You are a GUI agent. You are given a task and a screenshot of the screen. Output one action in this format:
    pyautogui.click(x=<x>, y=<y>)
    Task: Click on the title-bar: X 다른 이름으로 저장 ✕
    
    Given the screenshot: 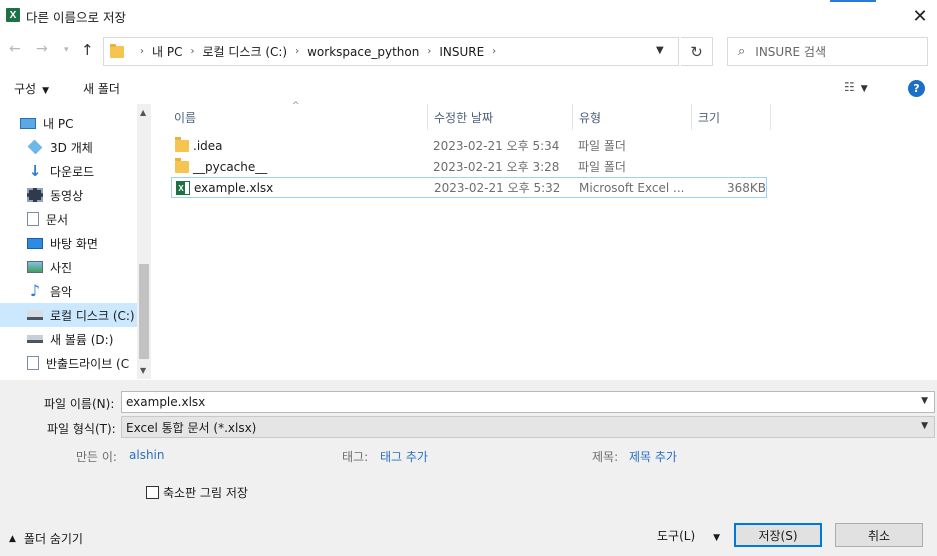 What is the action you would take?
    pyautogui.click(x=468, y=15)
    